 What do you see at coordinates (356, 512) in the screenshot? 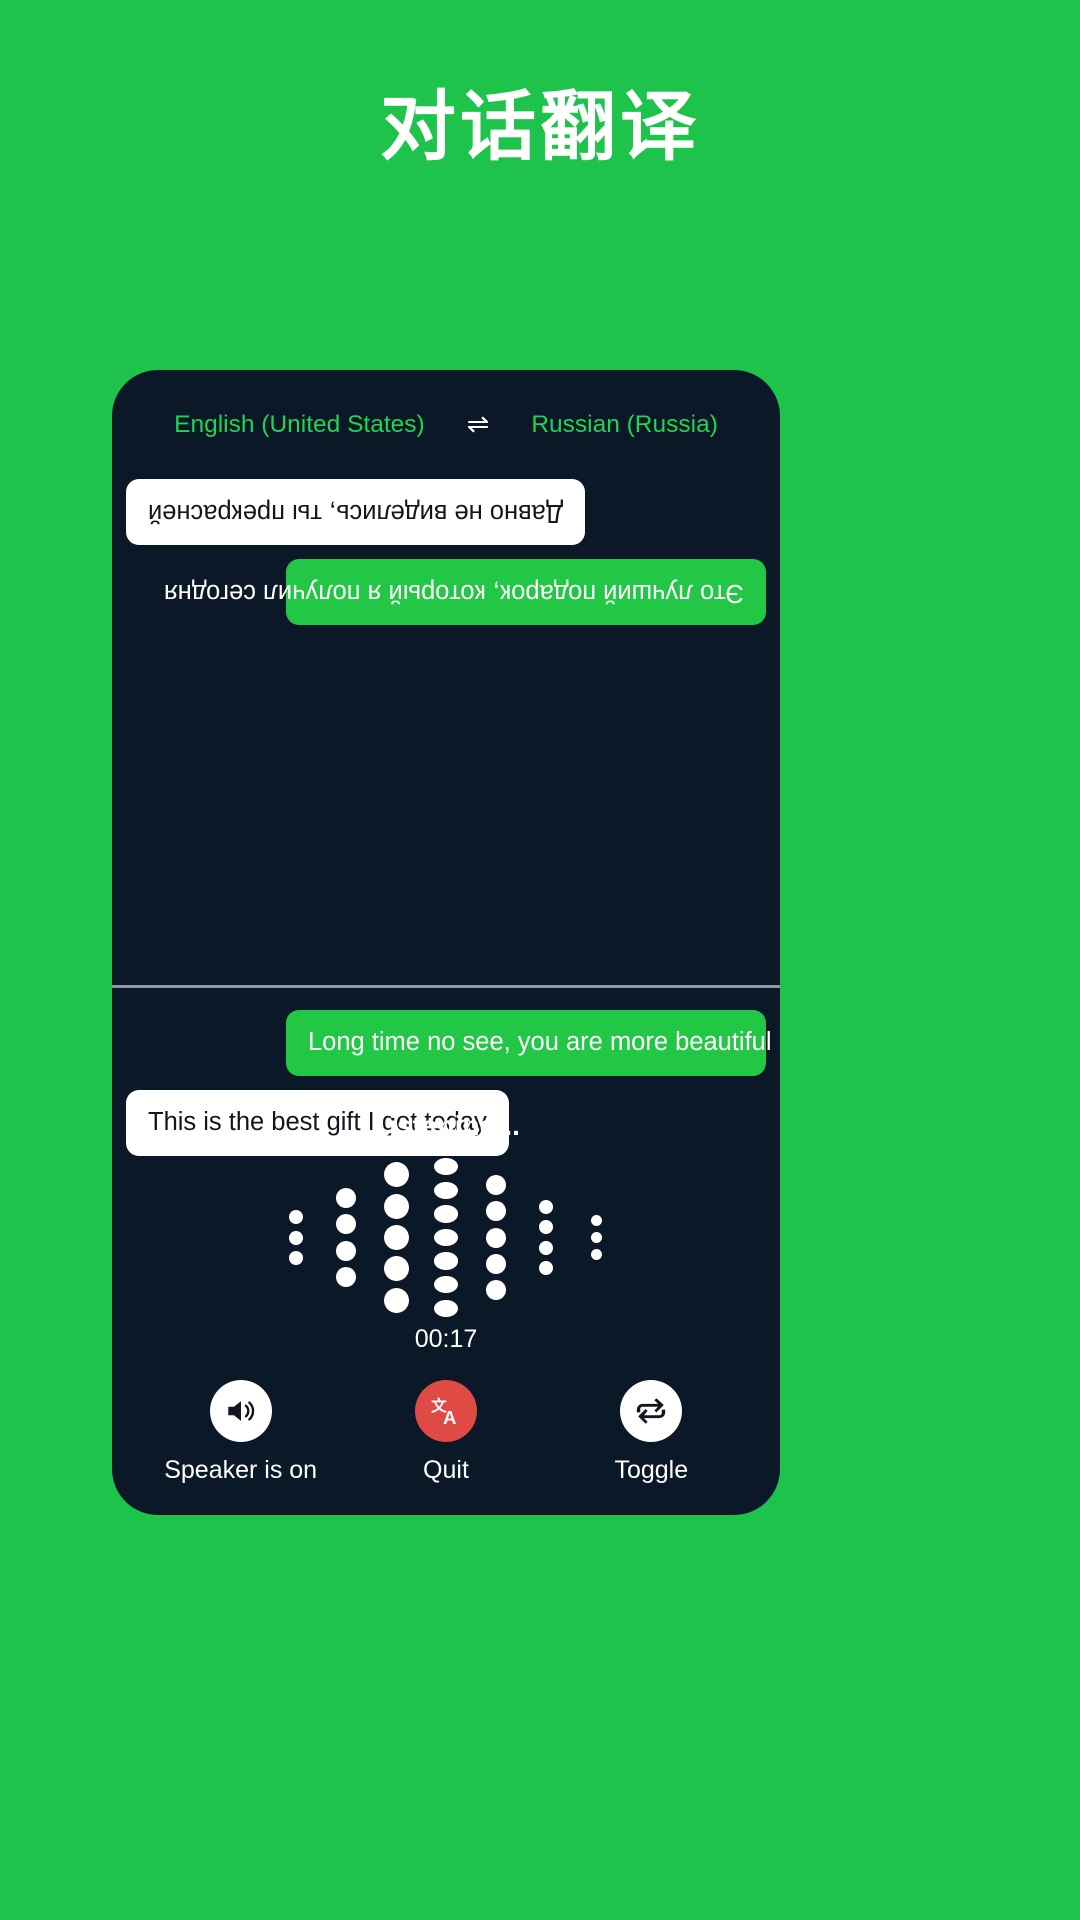
I see `message-bubble: Давно не виделись, ты прекрасней` at bounding box center [356, 512].